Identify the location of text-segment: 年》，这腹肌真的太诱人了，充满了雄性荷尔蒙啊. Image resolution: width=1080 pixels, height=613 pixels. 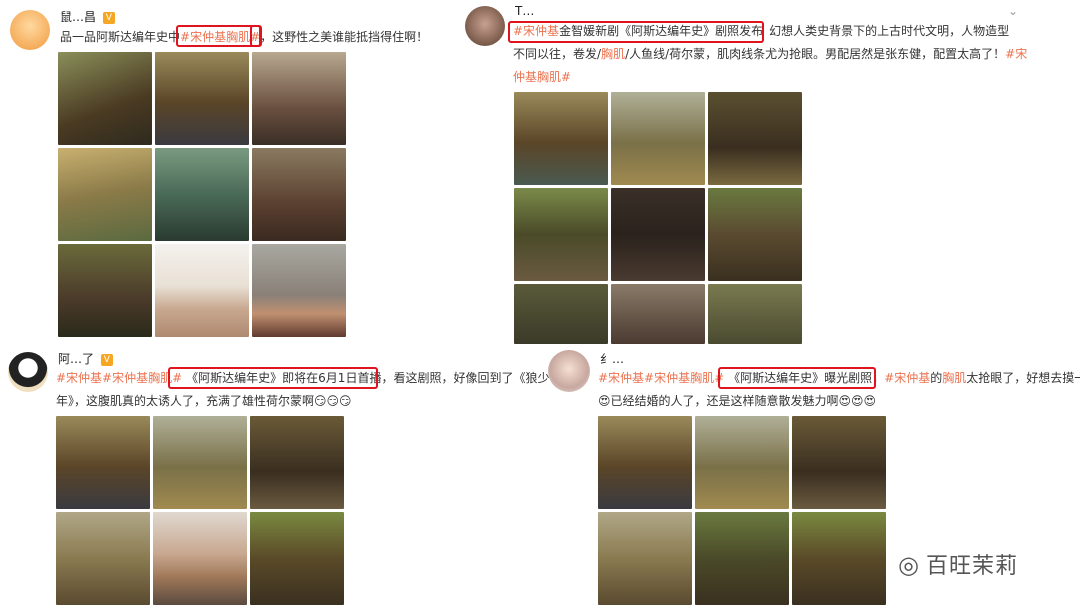
(185, 401).